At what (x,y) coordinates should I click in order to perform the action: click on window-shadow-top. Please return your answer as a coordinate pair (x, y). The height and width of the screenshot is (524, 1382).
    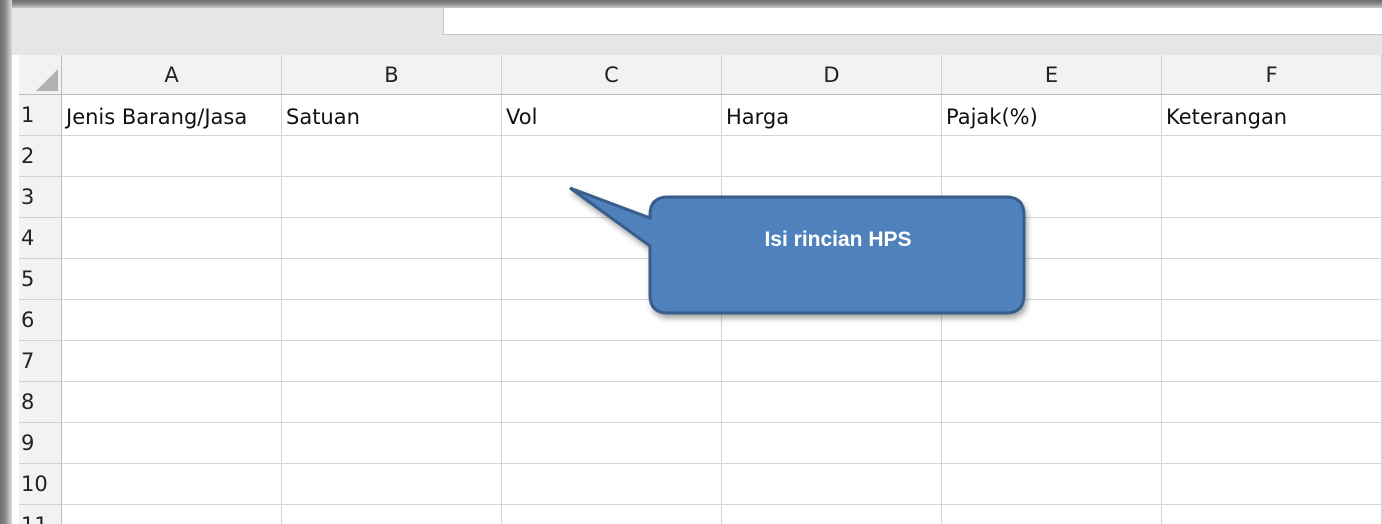
    Looking at the image, I should click on (691, 4).